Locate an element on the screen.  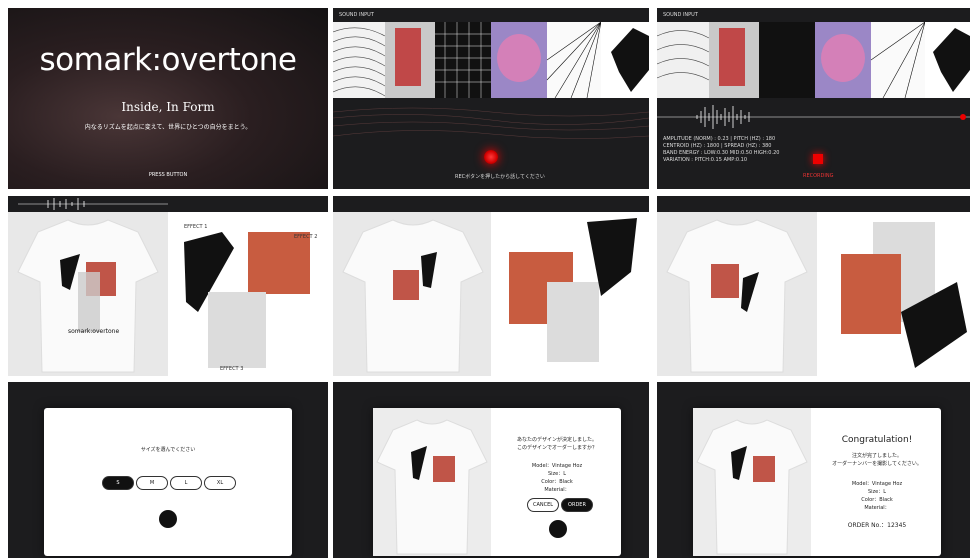
order-button: ORDER is located at coordinates (577, 505).